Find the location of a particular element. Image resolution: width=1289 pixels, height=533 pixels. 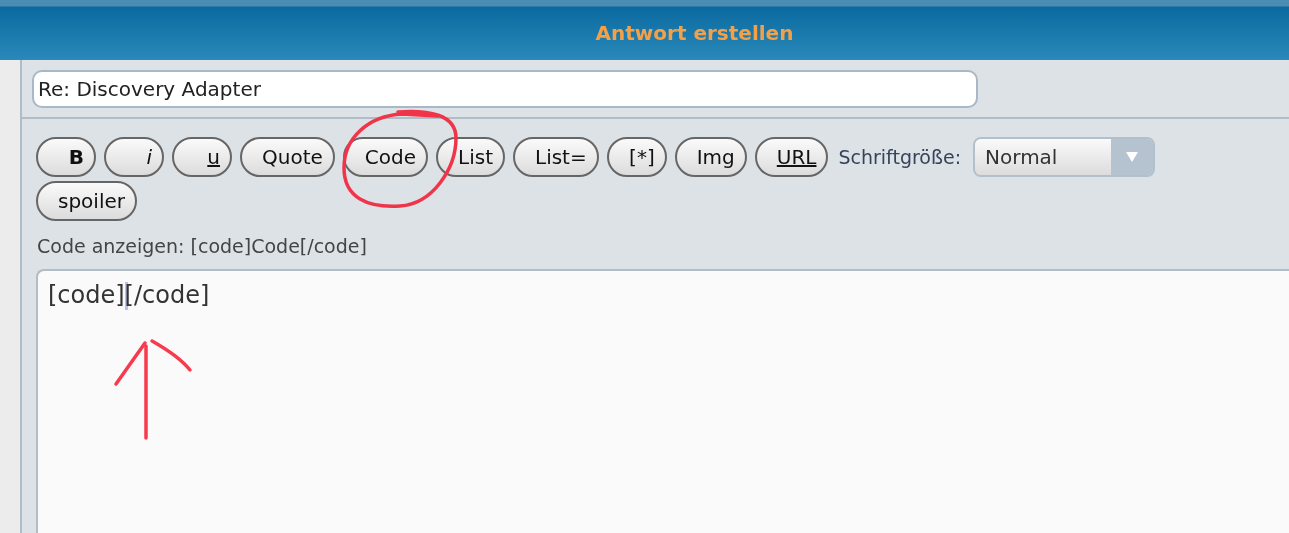

format-button: Quote is located at coordinates (287, 157).